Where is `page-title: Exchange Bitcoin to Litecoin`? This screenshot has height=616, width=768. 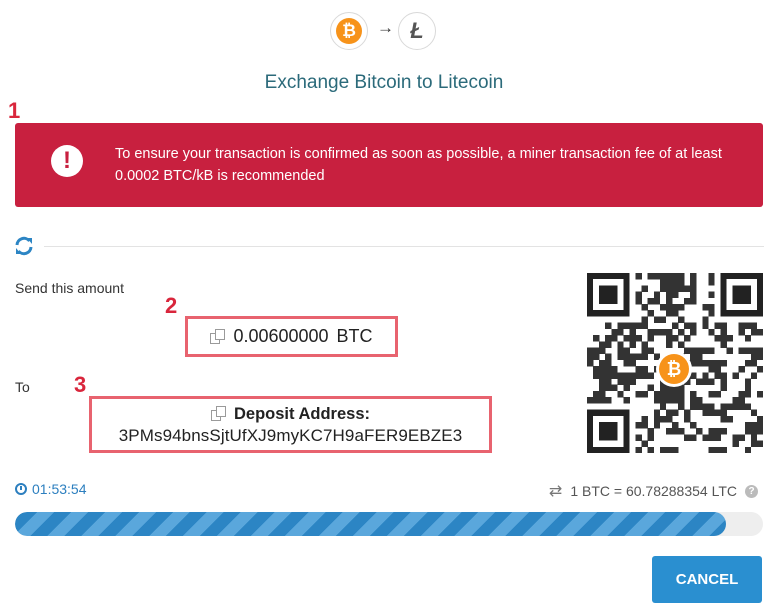 page-title: Exchange Bitcoin to Litecoin is located at coordinates (384, 82).